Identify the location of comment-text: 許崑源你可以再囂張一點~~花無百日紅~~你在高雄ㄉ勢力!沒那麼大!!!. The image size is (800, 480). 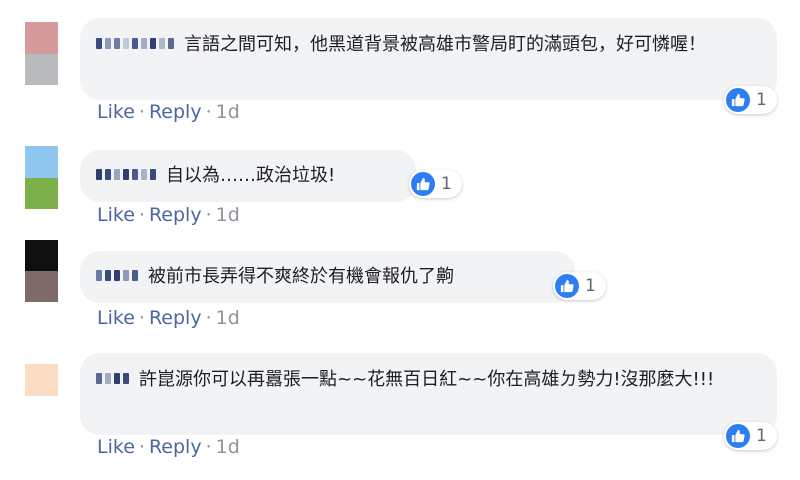
(427, 379).